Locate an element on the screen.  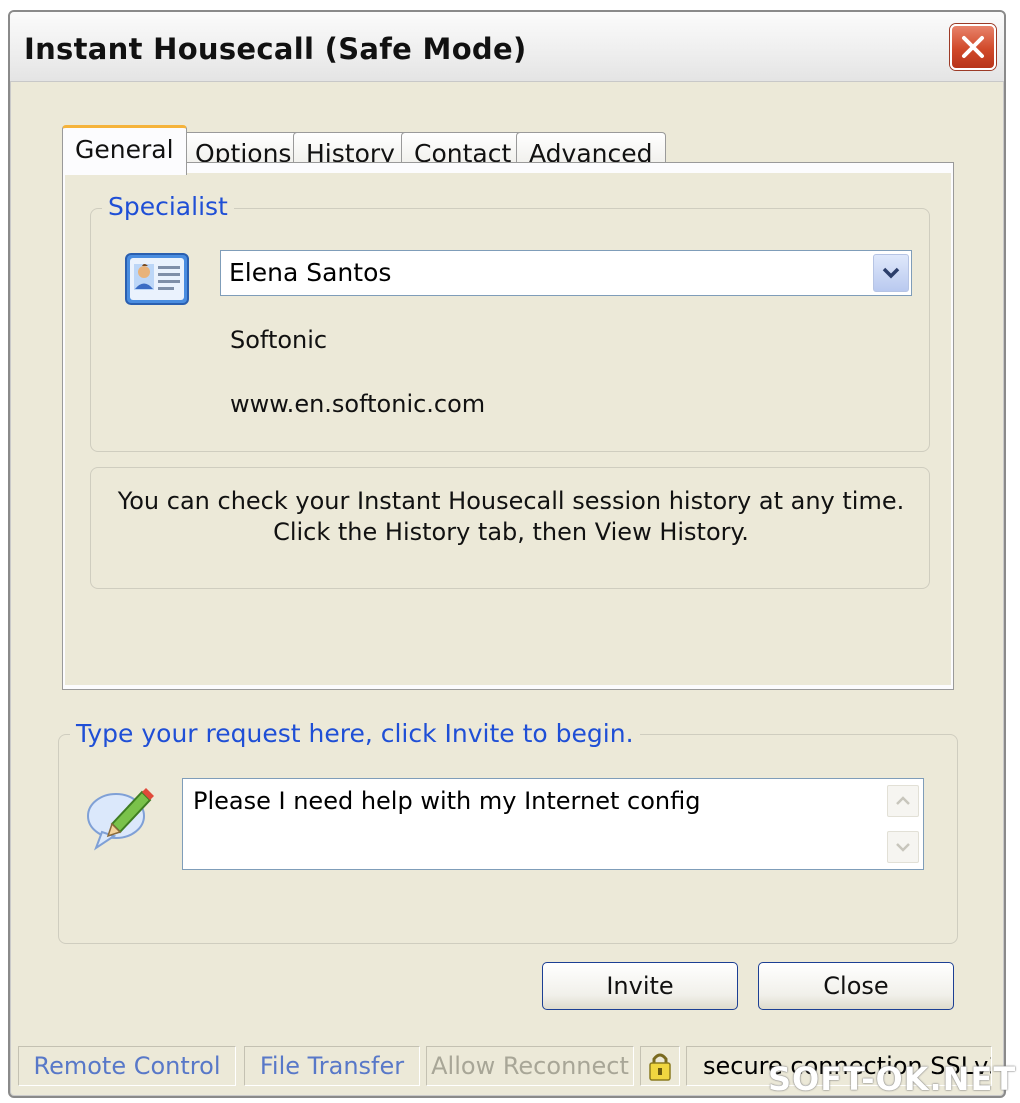
chevron-up-icon is located at coordinates (903, 800).